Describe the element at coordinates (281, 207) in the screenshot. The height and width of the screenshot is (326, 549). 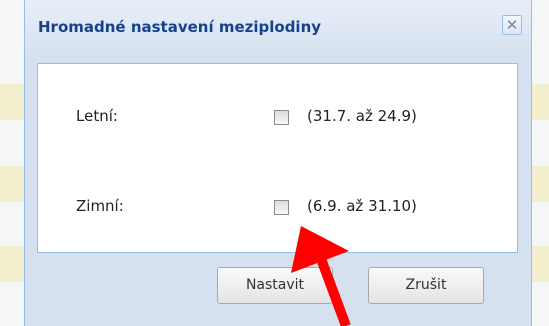
I see `winter-checkbox` at that location.